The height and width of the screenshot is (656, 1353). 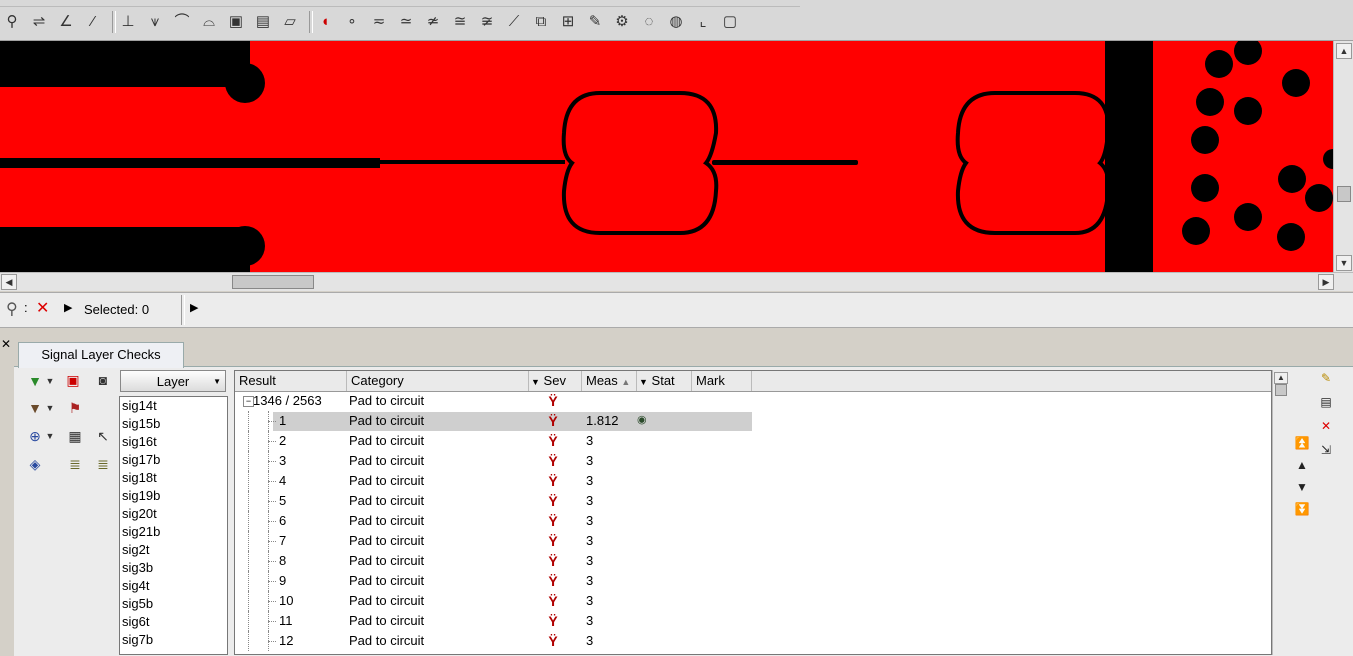 I want to click on dim5-icon: ≅, so click(x=460, y=22).